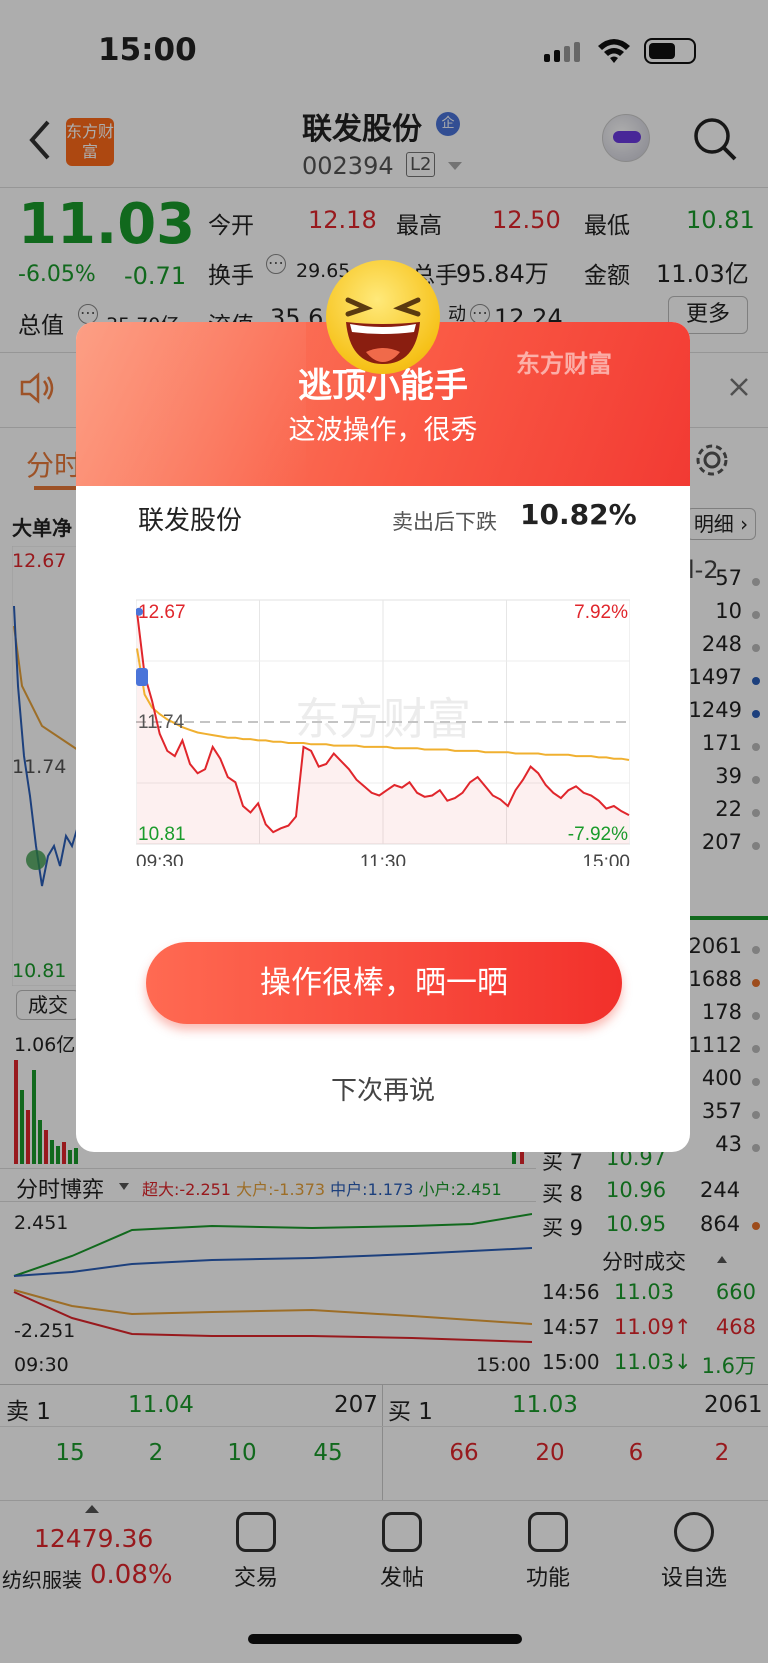  What do you see at coordinates (444, 522) in the screenshot?
I see `drop-label: 卖出后下跌` at bounding box center [444, 522].